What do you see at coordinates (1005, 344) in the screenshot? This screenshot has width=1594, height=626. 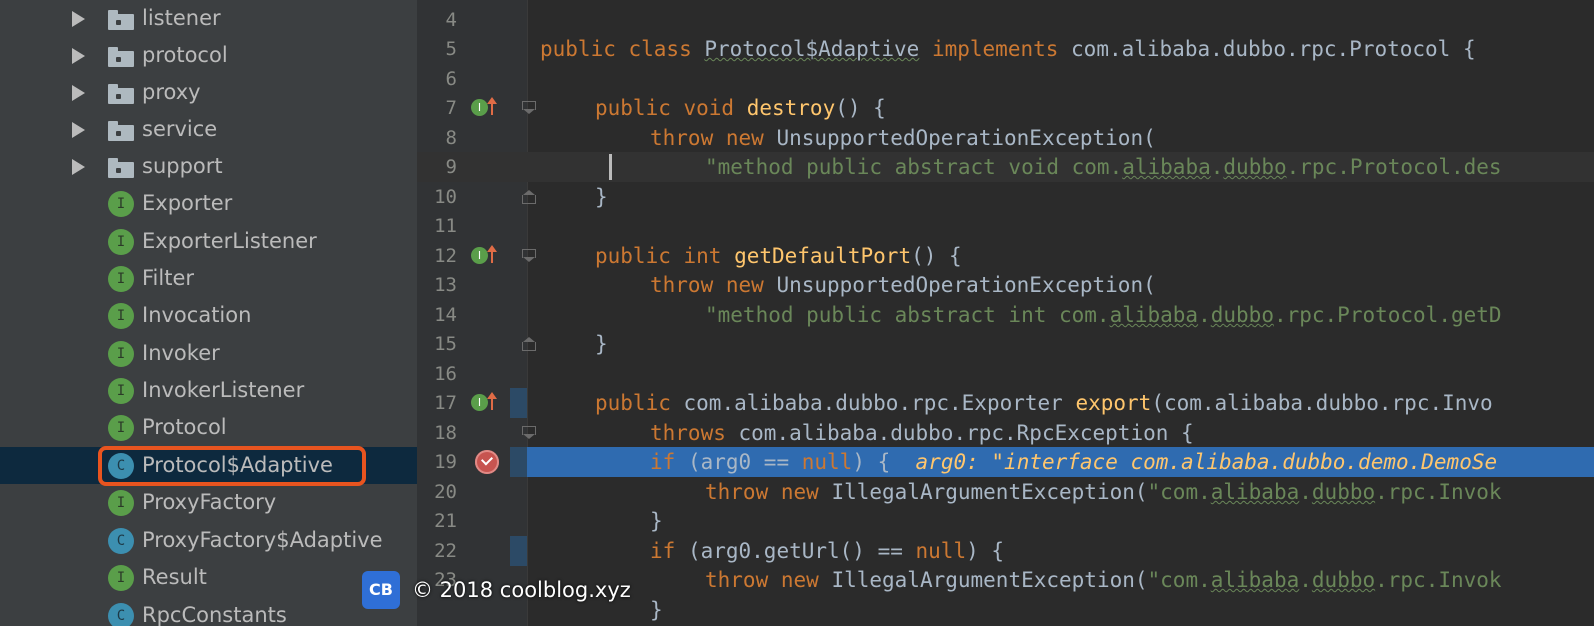 I see `code-line: 15 }` at bounding box center [1005, 344].